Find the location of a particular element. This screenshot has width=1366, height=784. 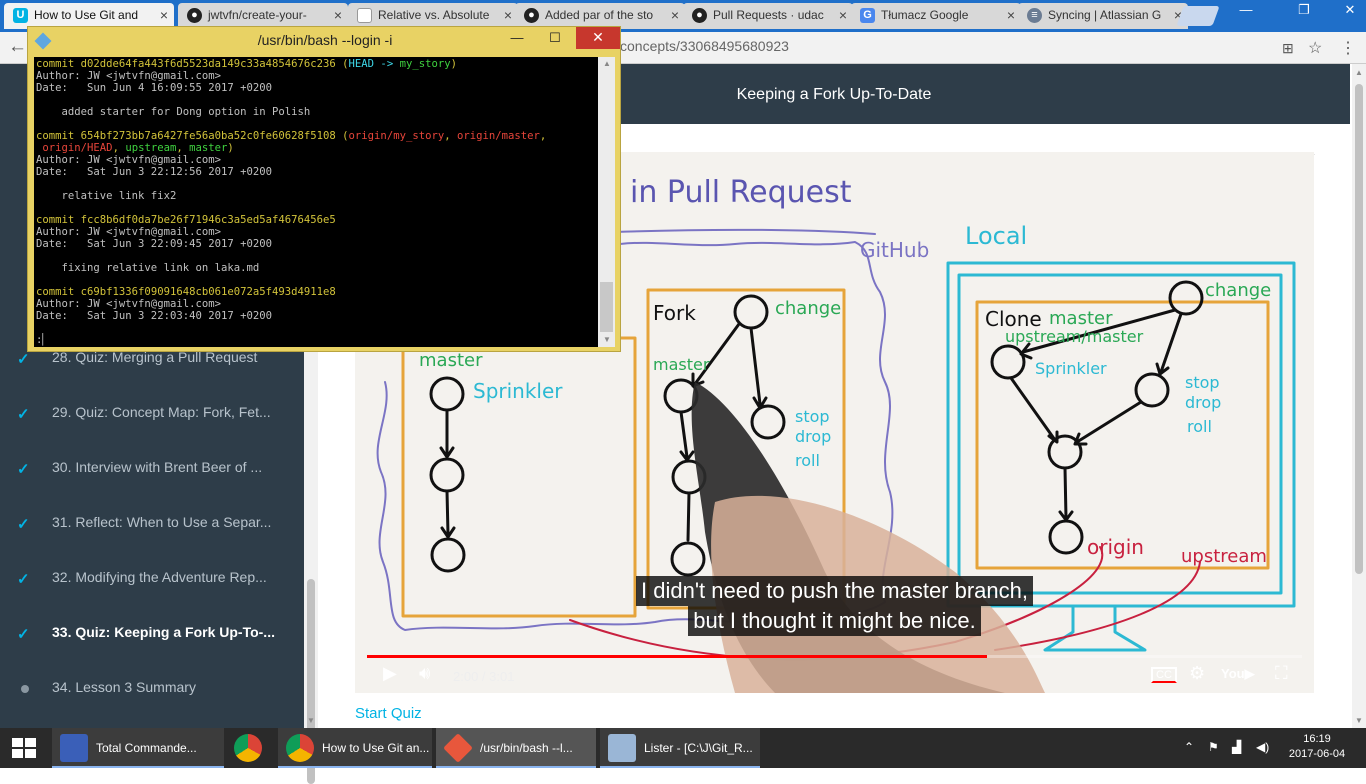

menu-dots-icon: ⋮ is located at coordinates (1348, 48).